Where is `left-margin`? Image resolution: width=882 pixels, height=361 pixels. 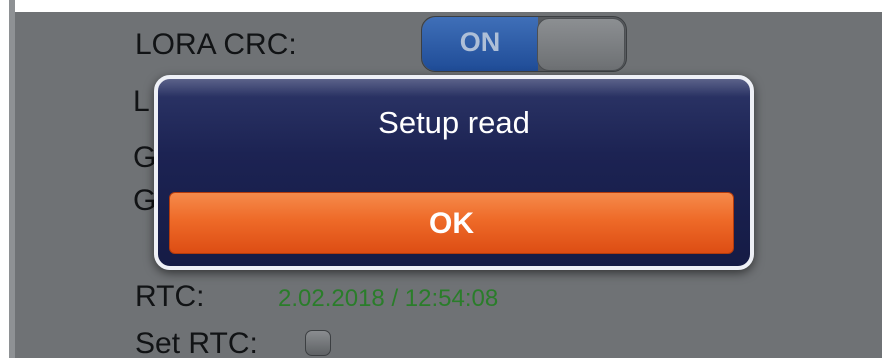
left-margin is located at coordinates (4, 179).